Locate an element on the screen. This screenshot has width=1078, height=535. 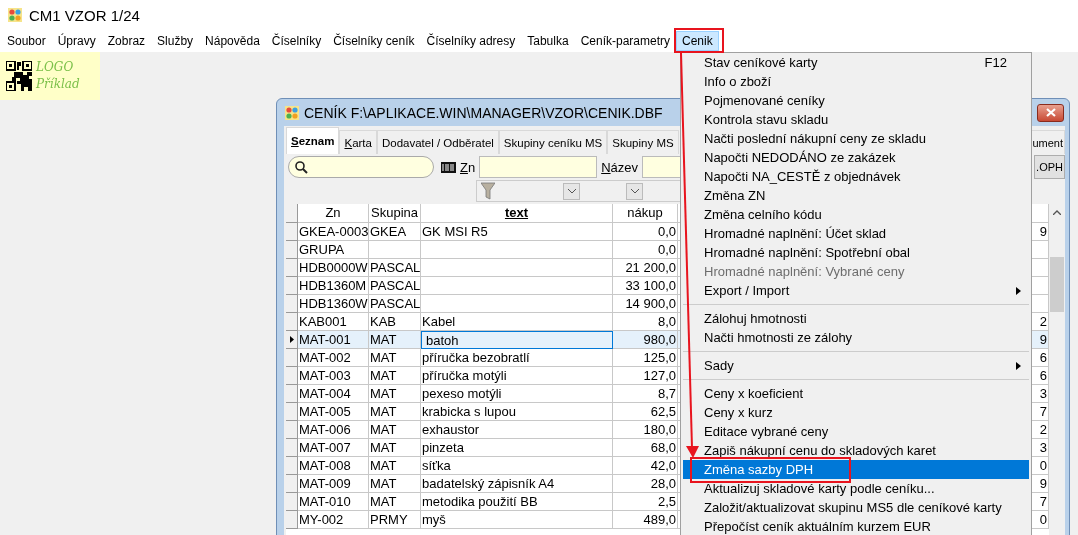
table-cell: GKEA is located at coordinates (395, 232).